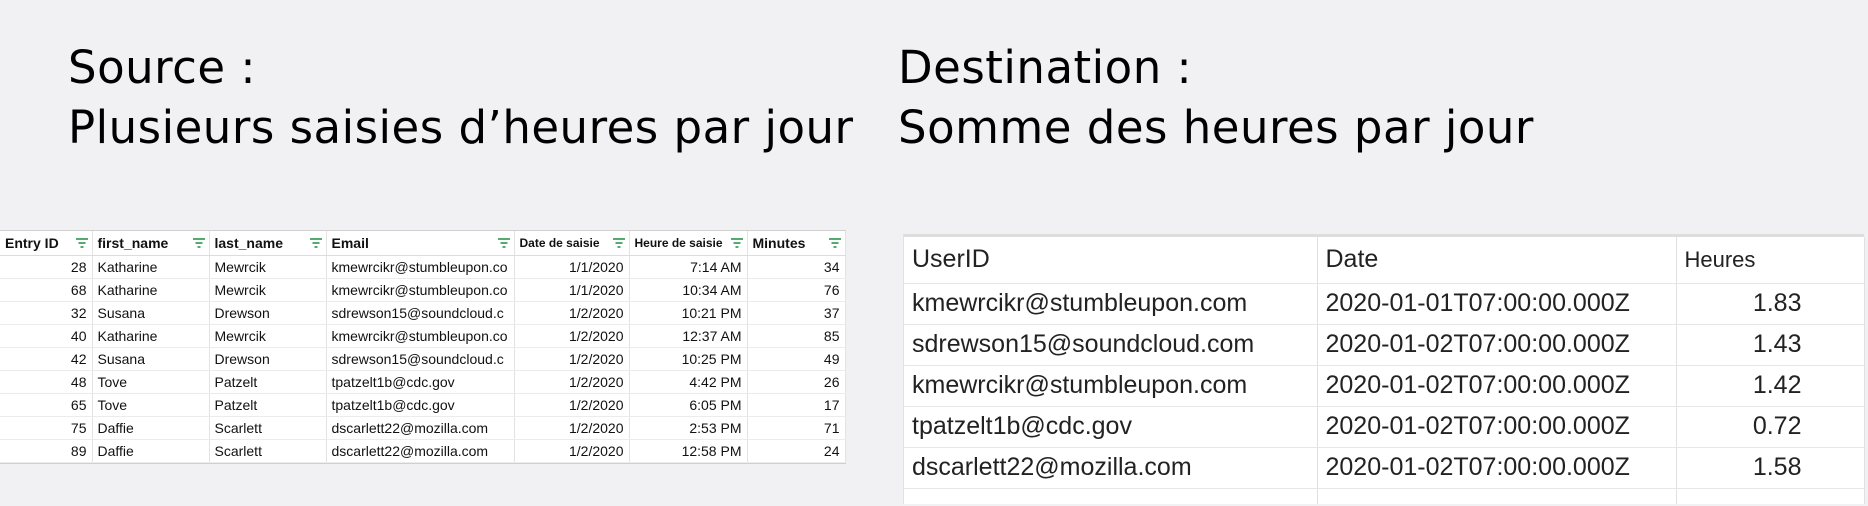 This screenshot has height=506, width=1868. I want to click on cell-minutes: 71, so click(796, 428).